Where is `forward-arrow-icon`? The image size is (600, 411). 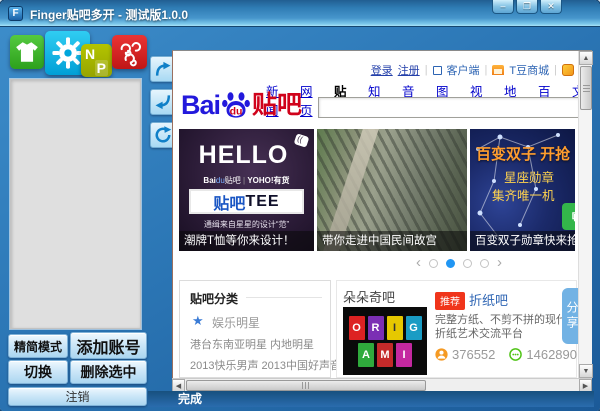
forward-arrow-icon is located at coordinates (163, 68).